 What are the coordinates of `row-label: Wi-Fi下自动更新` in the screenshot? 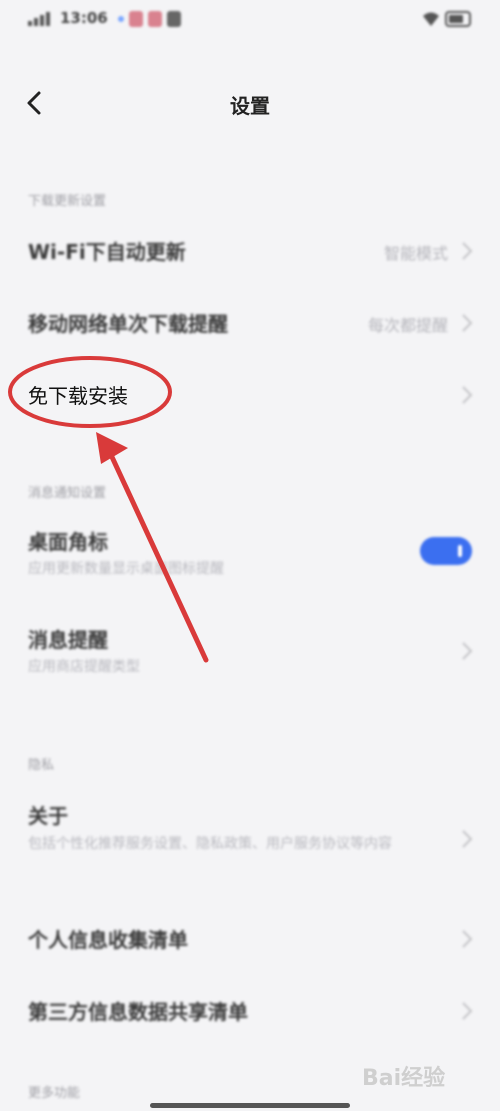 It's located at (107, 252).